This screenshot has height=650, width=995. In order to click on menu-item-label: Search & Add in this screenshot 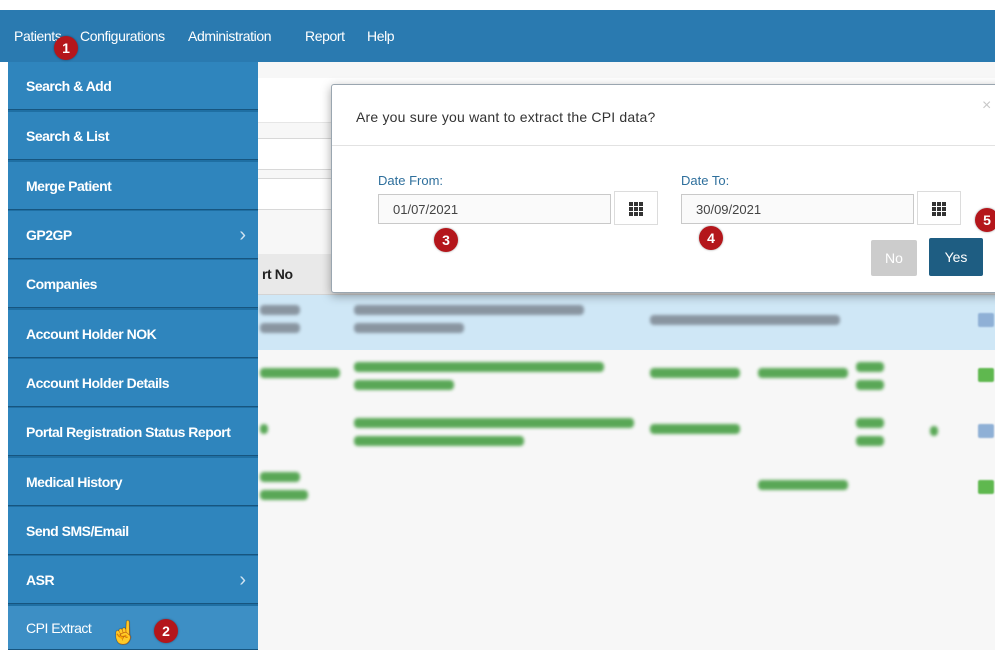, I will do `click(69, 86)`.